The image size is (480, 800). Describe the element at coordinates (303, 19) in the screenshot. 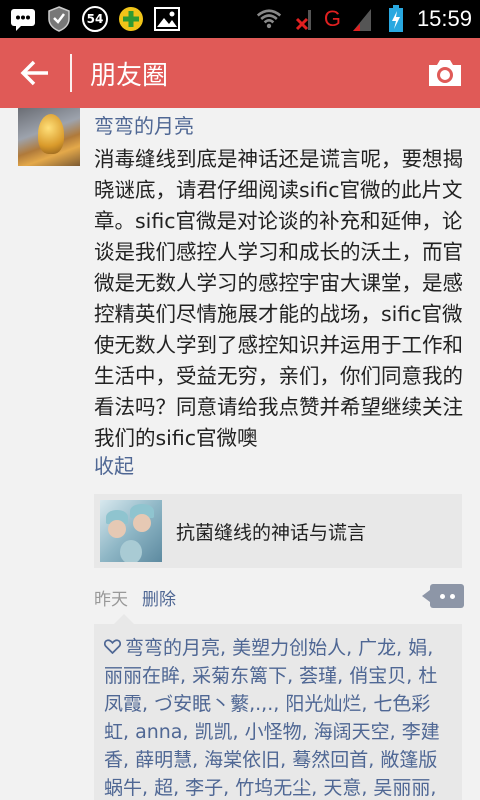

I see `no-signal-icon` at that location.